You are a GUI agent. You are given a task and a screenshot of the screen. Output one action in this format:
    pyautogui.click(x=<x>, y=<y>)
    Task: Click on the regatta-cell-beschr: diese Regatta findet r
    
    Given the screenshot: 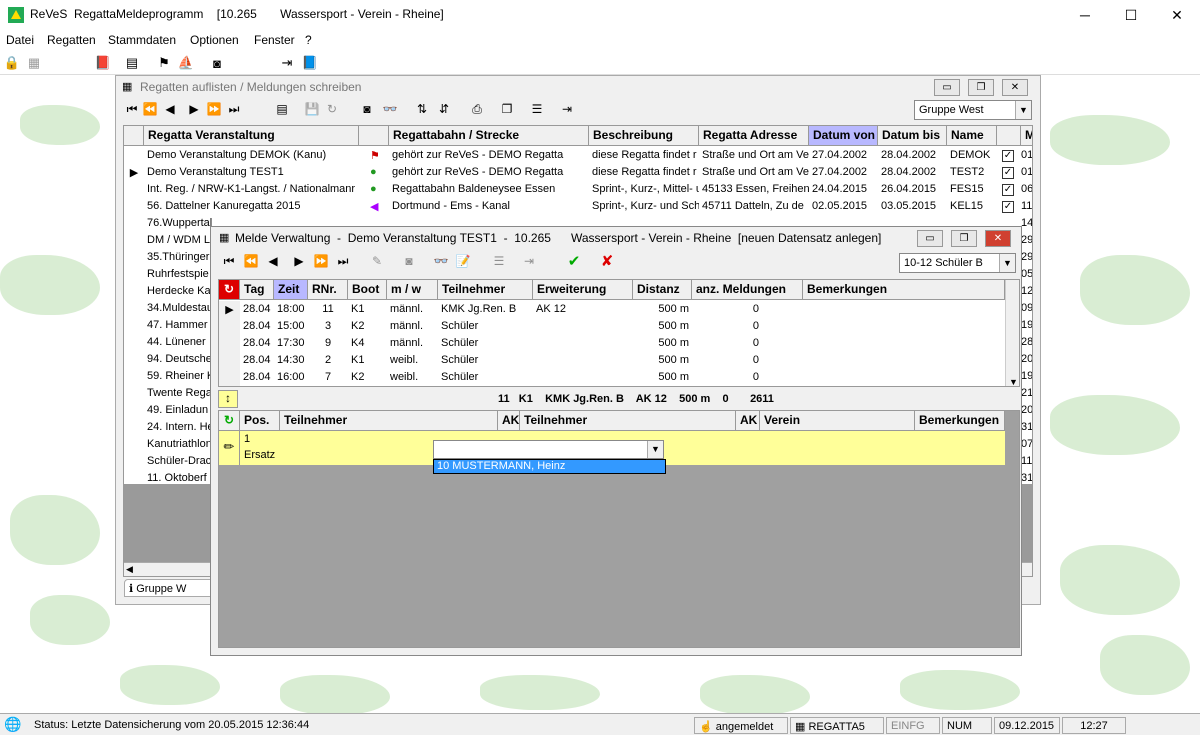 What is the action you would take?
    pyautogui.click(x=644, y=155)
    